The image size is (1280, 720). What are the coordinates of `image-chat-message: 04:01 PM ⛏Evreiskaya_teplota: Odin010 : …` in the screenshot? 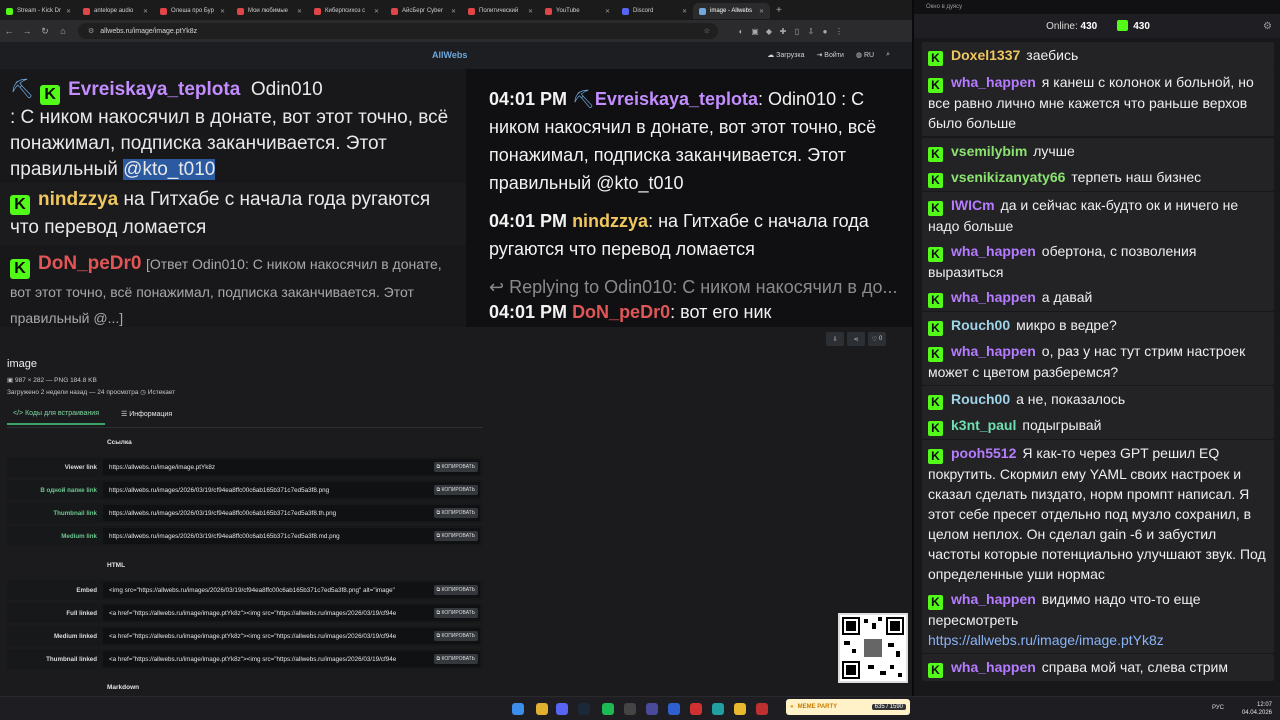 It's located at (694, 141).